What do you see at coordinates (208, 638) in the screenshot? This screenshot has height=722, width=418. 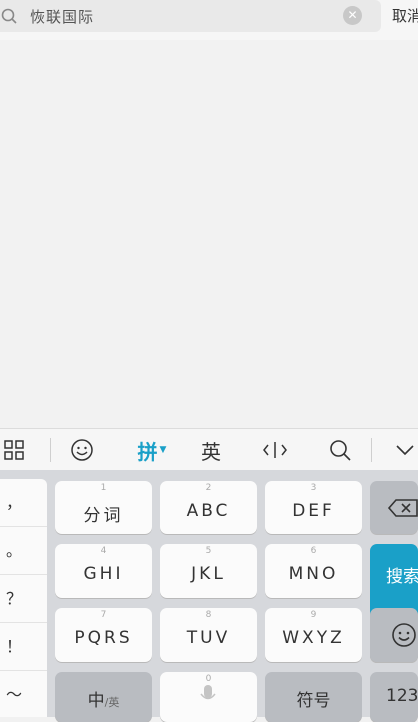 I see `key-label: TUV` at bounding box center [208, 638].